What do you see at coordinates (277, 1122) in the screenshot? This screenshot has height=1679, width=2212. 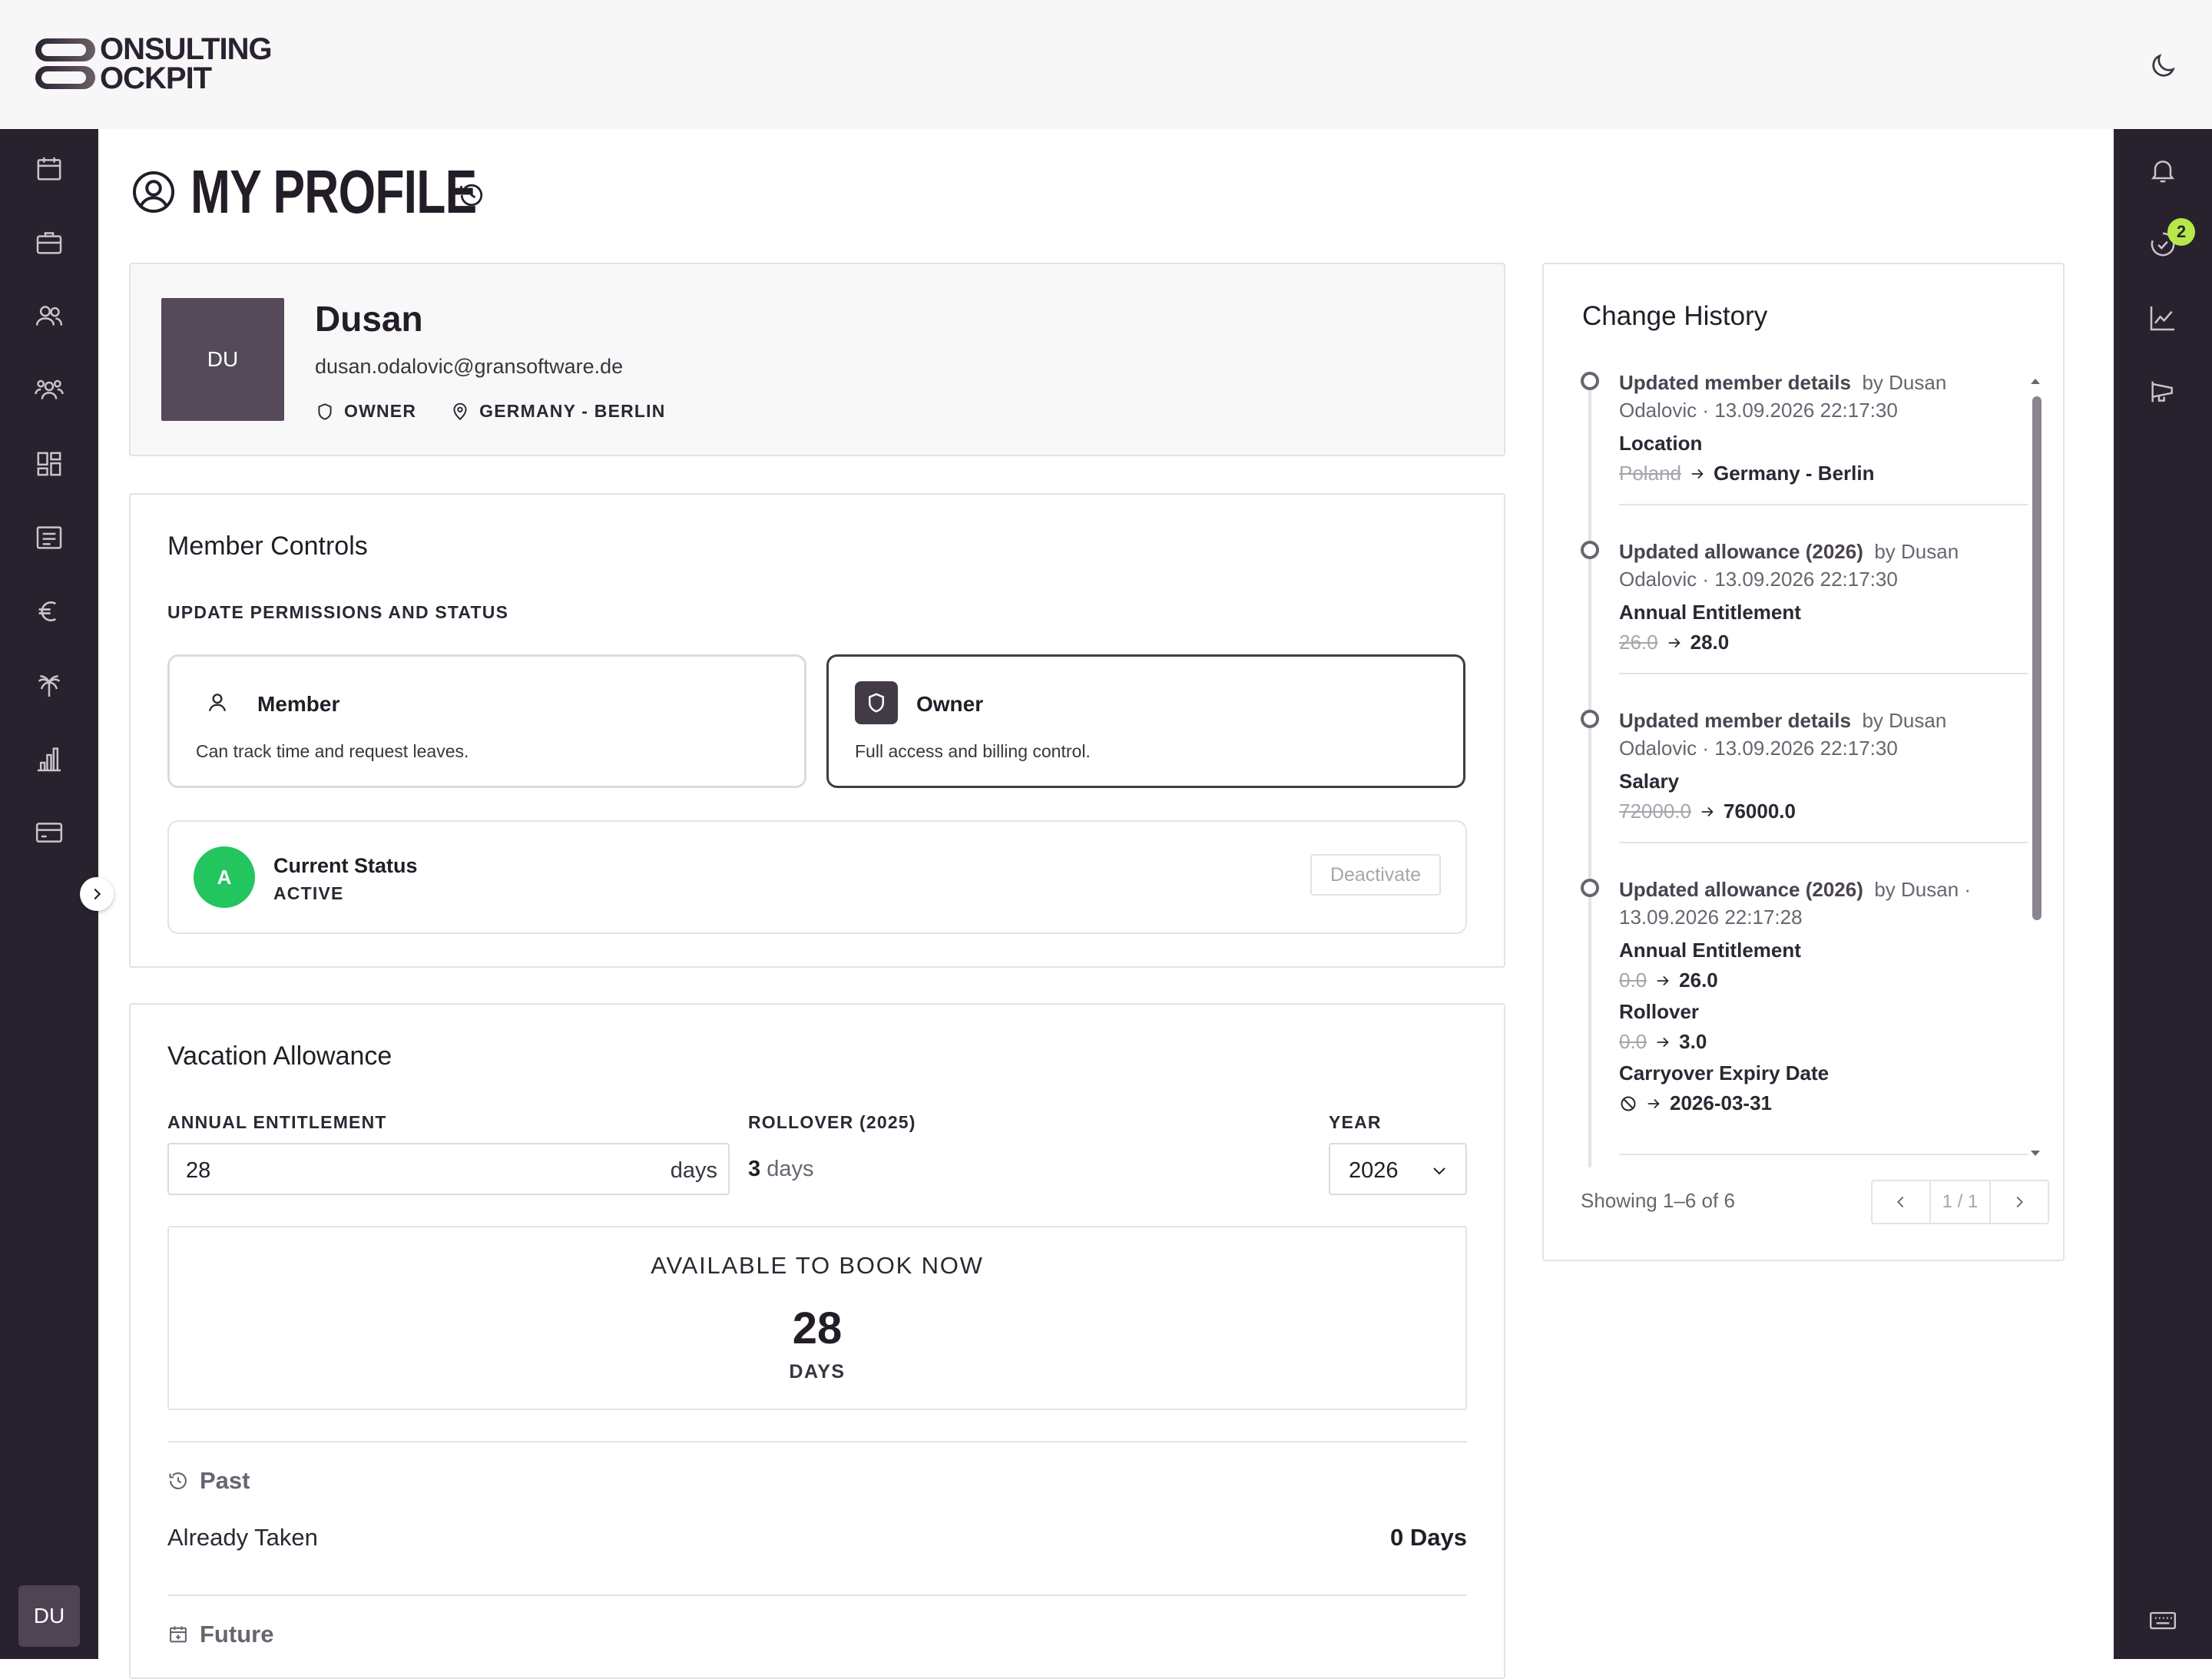 I see `annual-entitlement-label: ANNUAL ENTITLEMENT` at bounding box center [277, 1122].